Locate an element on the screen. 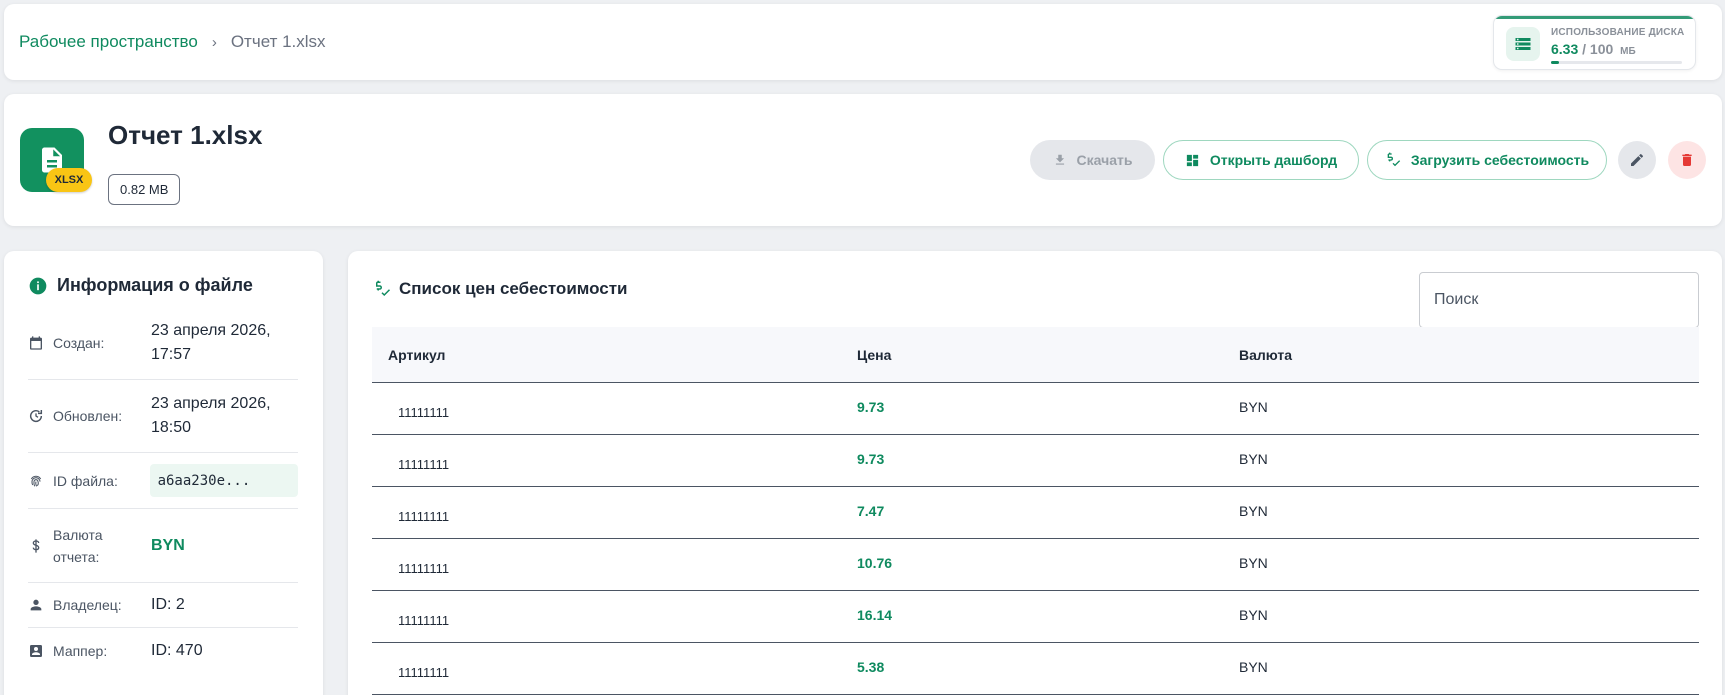 This screenshot has width=1725, height=695. owner-label: Владелец: is located at coordinates (87, 605).